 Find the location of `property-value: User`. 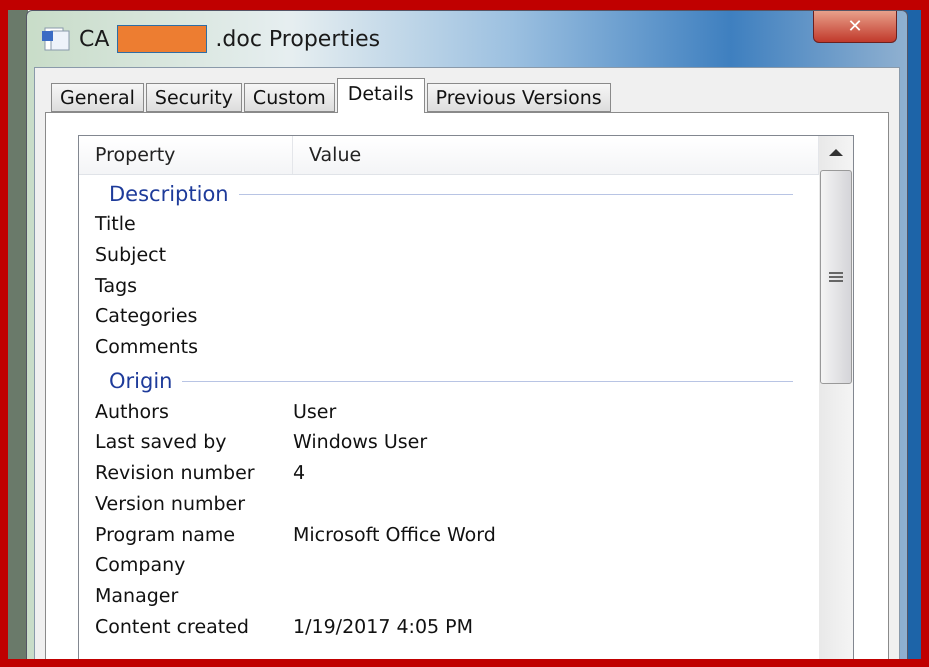

property-value: User is located at coordinates (314, 411).